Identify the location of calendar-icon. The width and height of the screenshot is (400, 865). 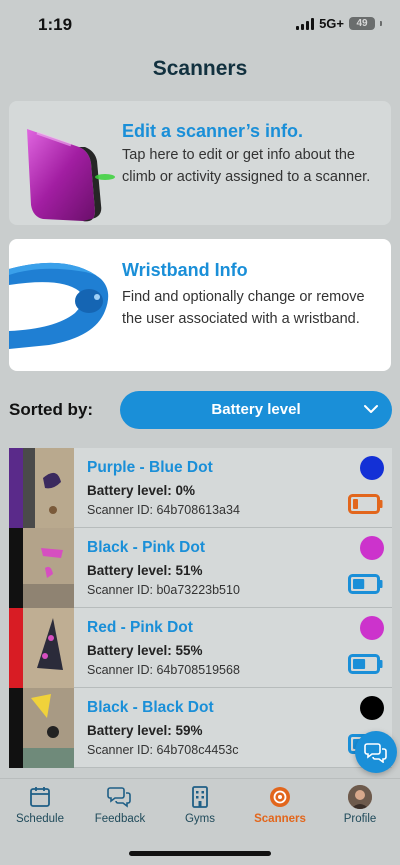
(40, 797).